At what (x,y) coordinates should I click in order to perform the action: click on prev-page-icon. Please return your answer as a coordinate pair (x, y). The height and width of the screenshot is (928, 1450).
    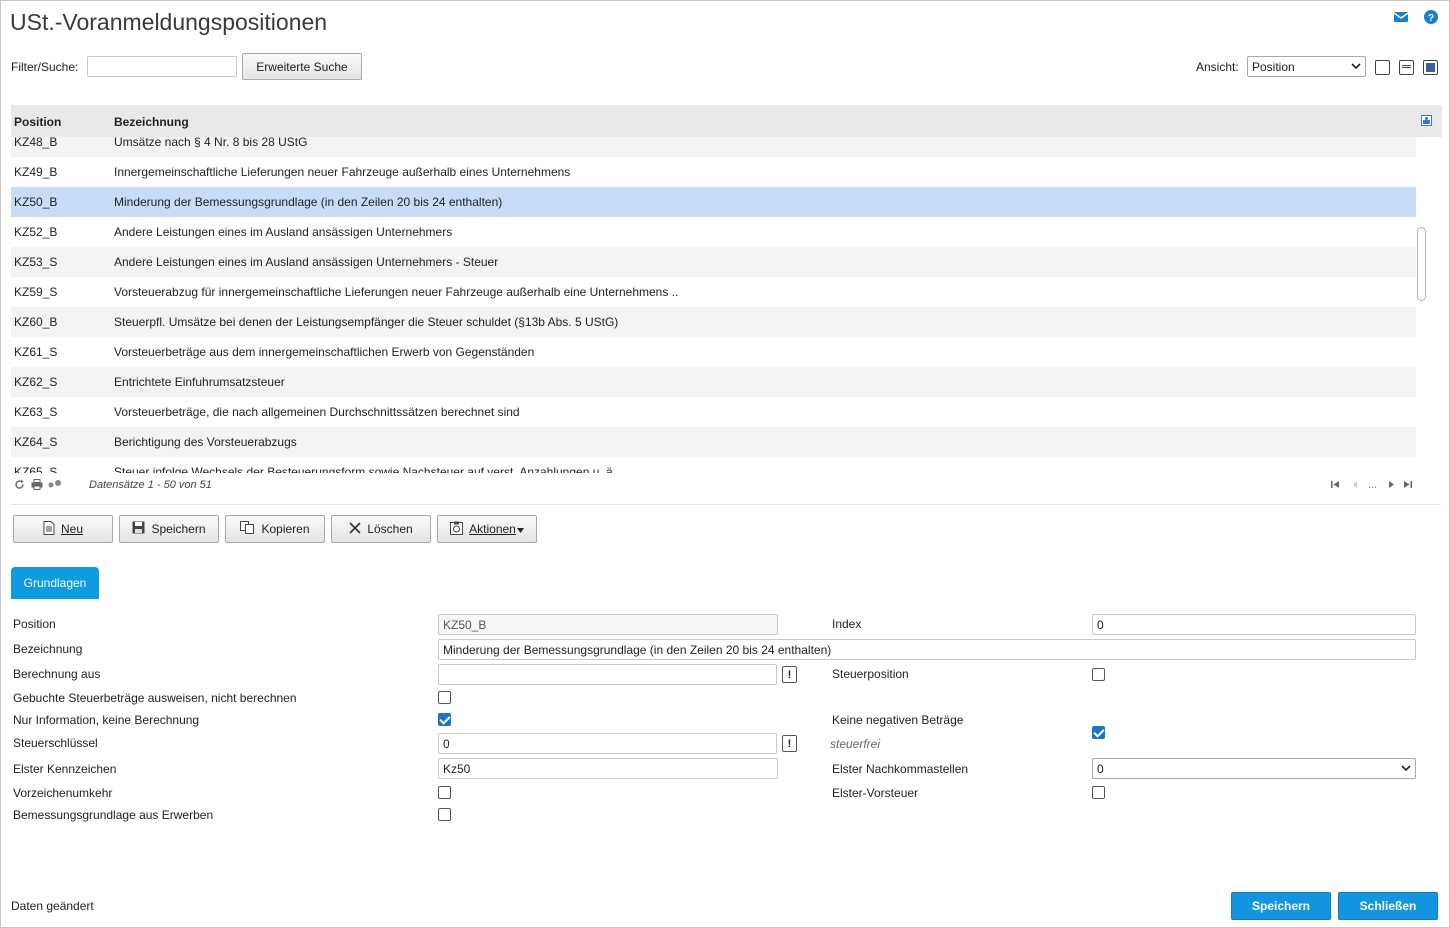
    Looking at the image, I should click on (1355, 486).